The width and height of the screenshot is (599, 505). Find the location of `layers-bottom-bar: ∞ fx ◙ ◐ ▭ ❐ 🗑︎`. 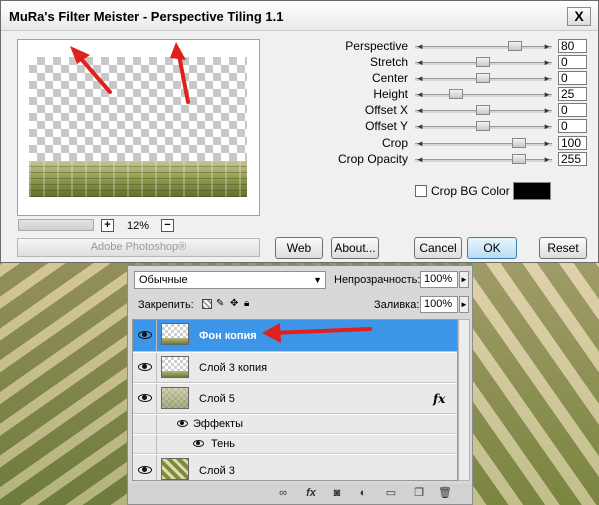

layers-bottom-bar: ∞ fx ◙ ◐ ▭ ❐ 🗑︎ is located at coordinates (300, 494).